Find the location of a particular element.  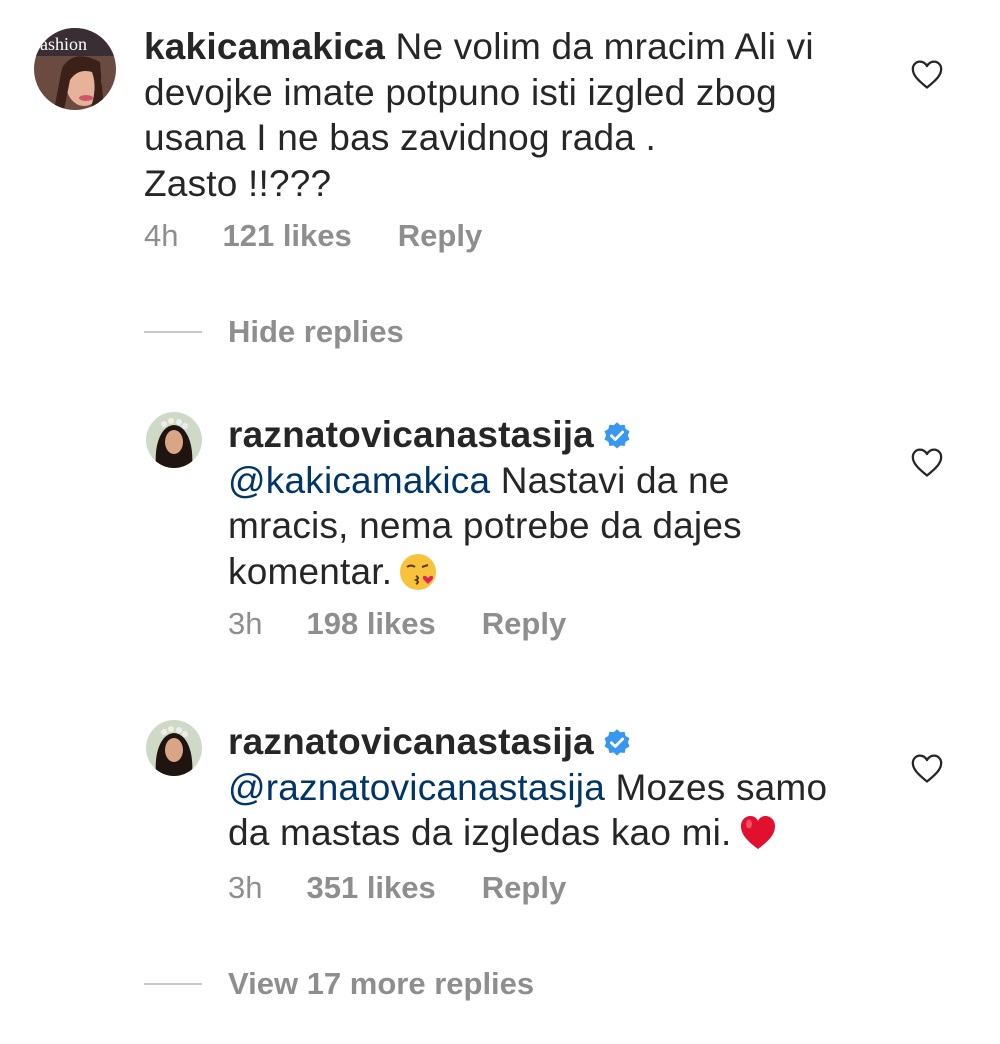

avatar-logo-text: ashion is located at coordinates (63, 44).